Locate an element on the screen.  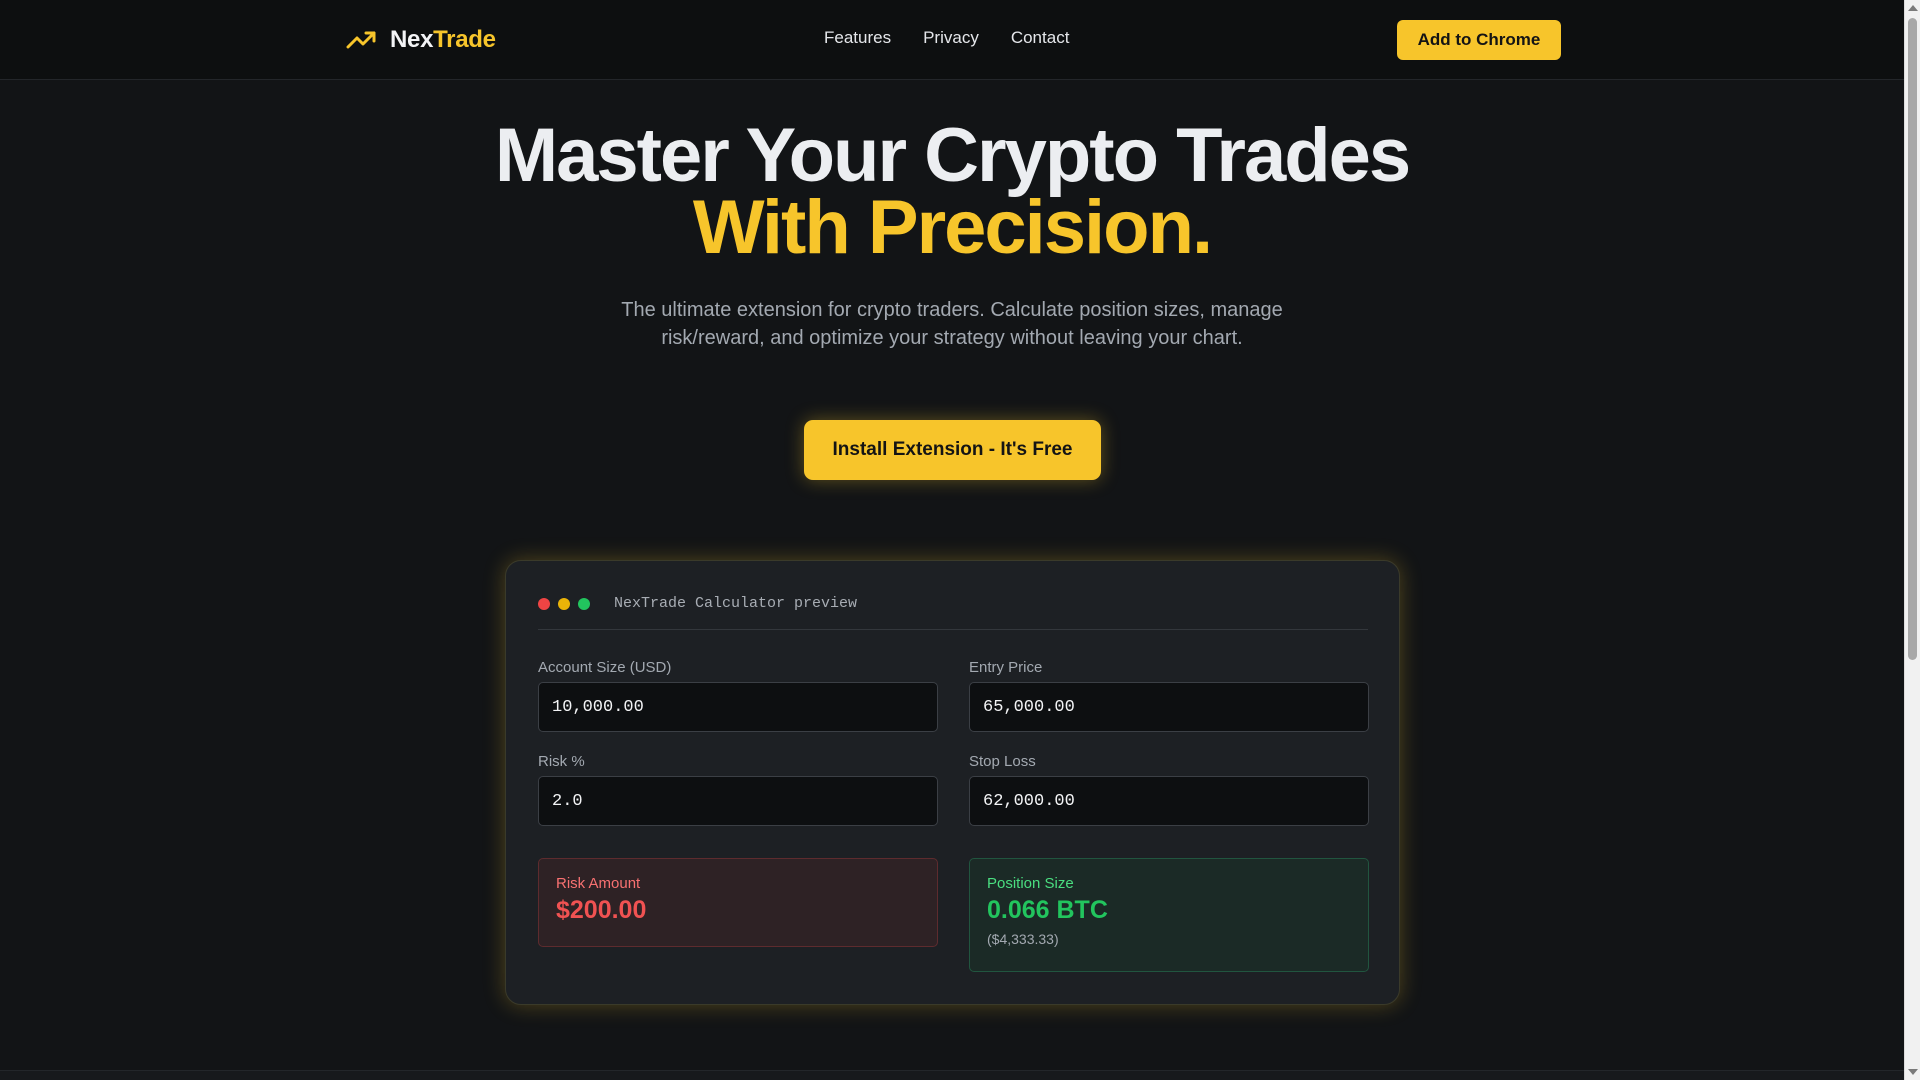
position-size-value: 0.066 BTC is located at coordinates (1047, 910).